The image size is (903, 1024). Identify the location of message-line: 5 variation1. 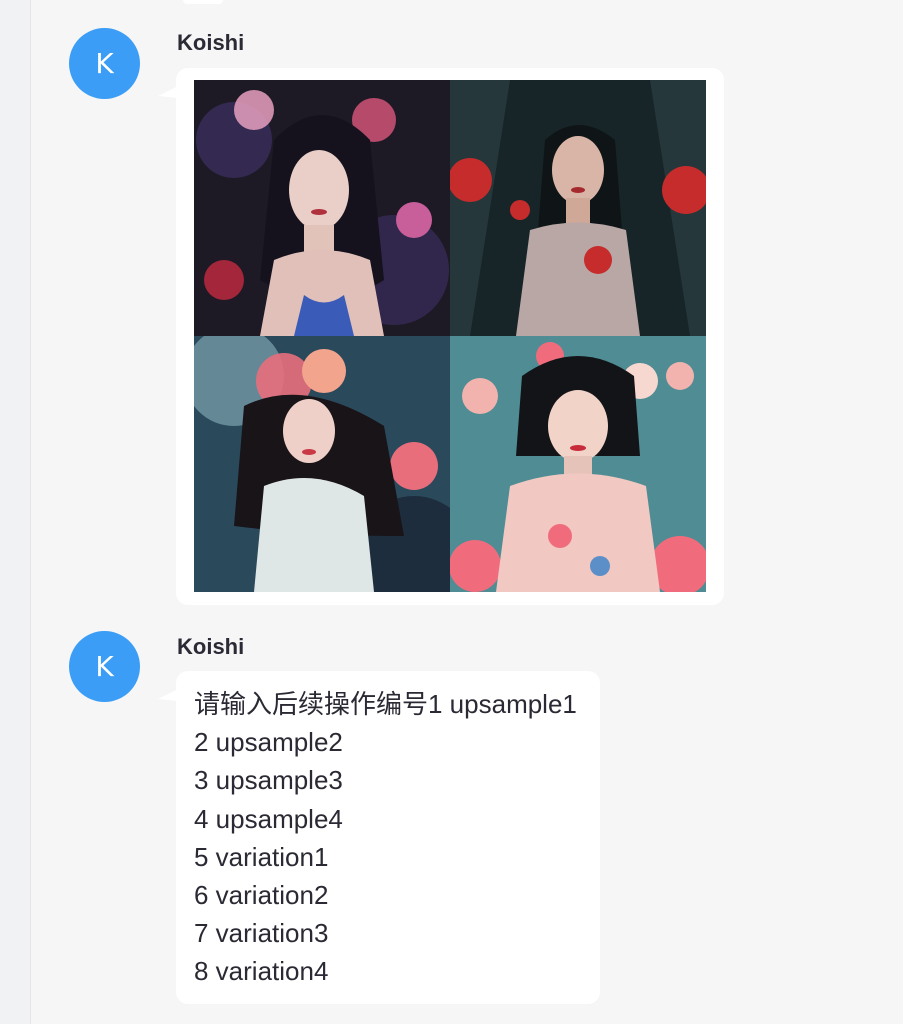
(261, 856).